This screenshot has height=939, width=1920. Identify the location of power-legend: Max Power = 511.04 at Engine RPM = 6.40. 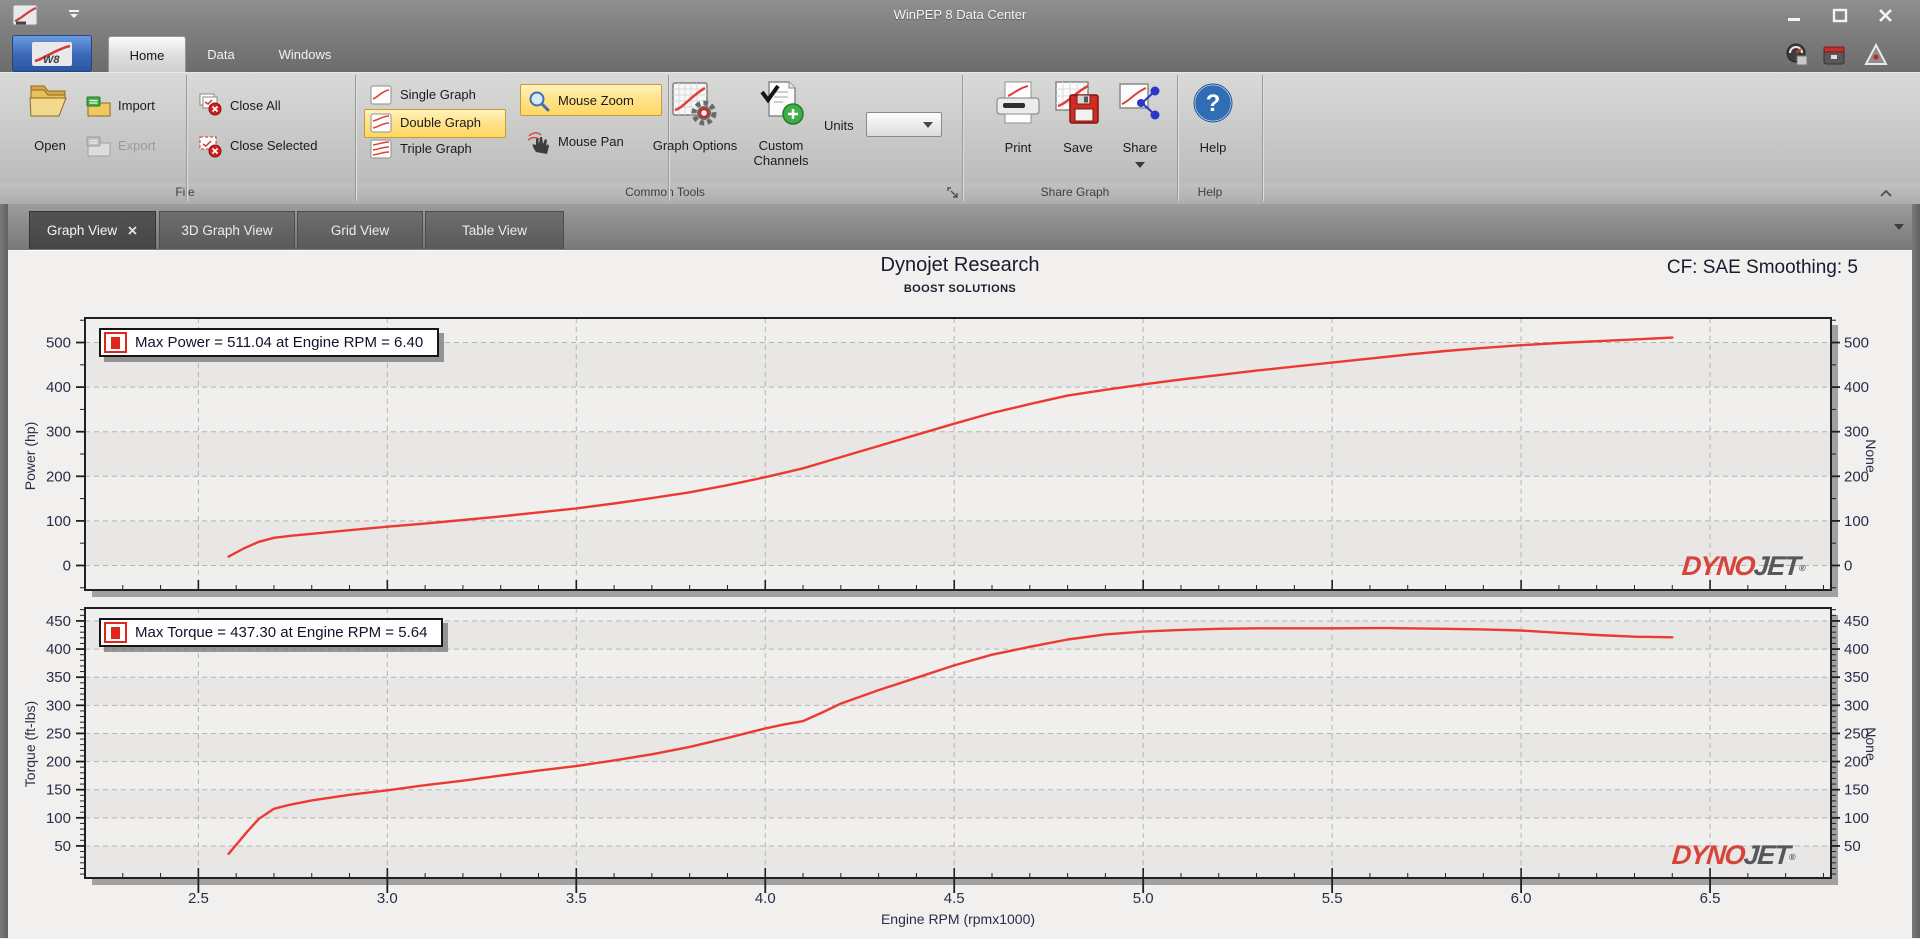
(269, 342).